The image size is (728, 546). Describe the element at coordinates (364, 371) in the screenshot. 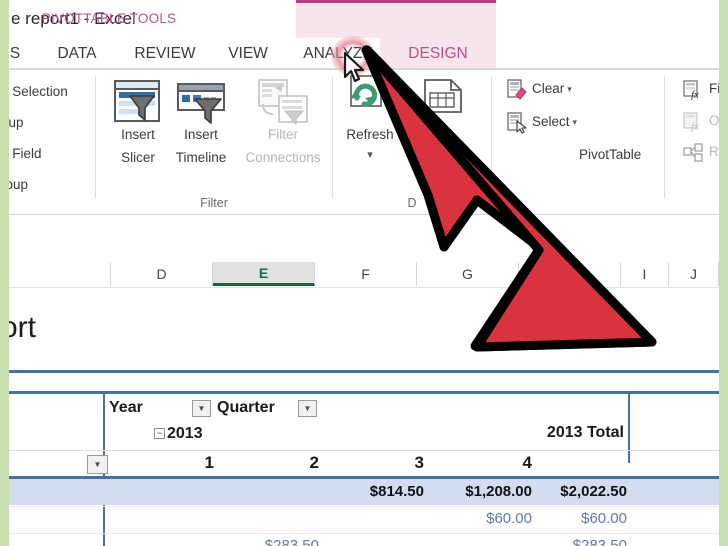

I see `pivot-top-accent-bar` at that location.